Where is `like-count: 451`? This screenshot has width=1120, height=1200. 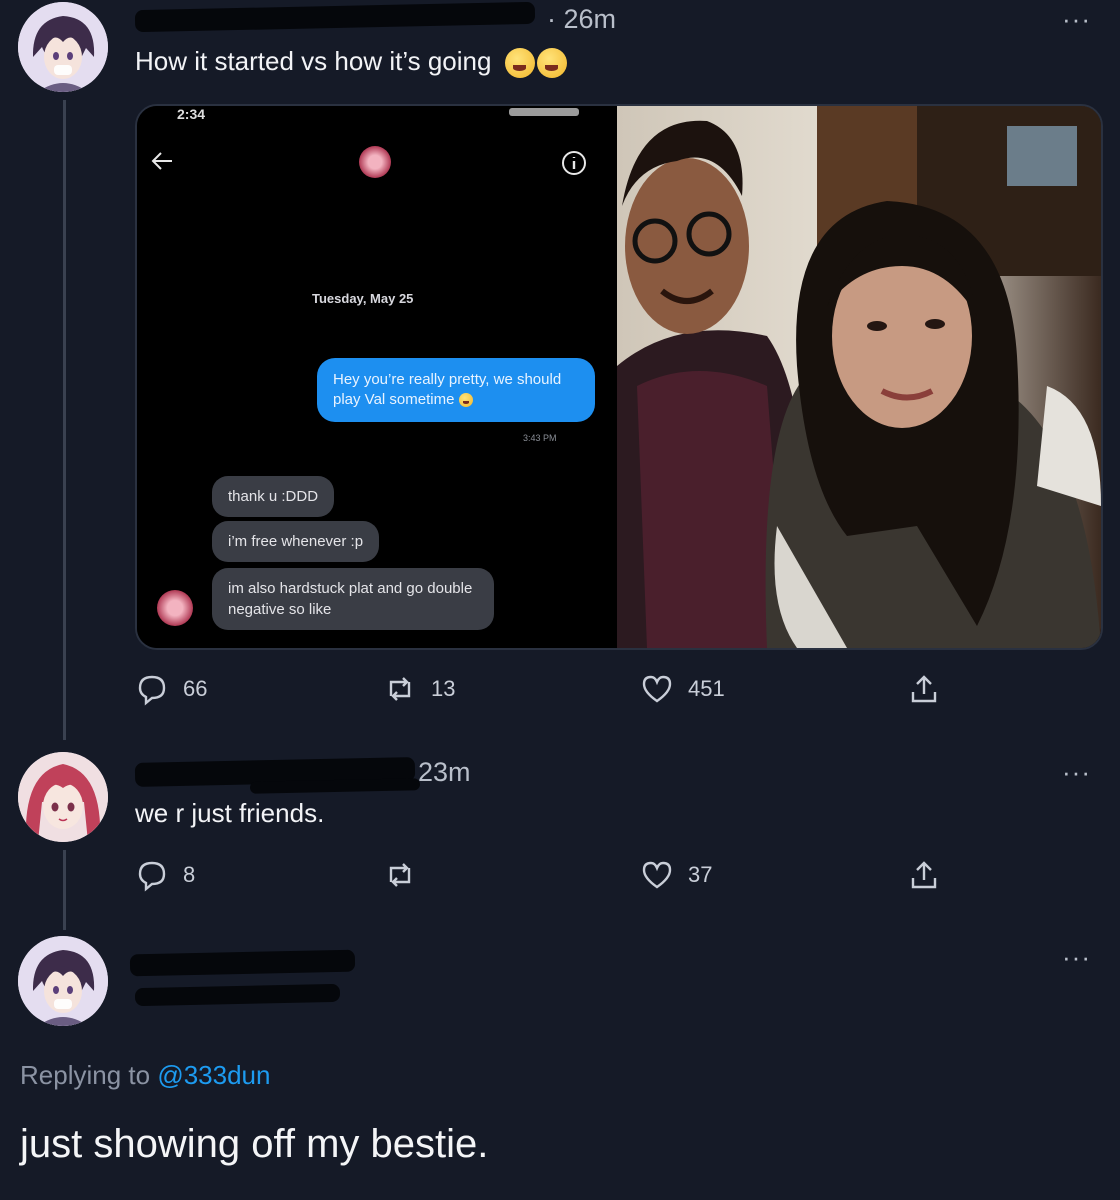
like-count: 451 is located at coordinates (706, 688).